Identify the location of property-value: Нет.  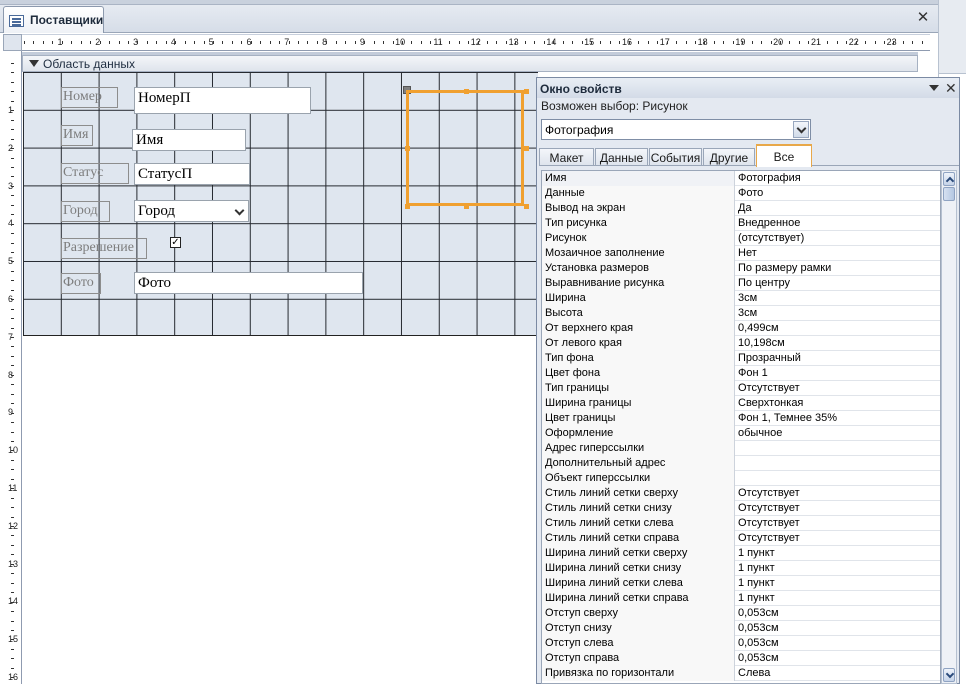
(838, 253).